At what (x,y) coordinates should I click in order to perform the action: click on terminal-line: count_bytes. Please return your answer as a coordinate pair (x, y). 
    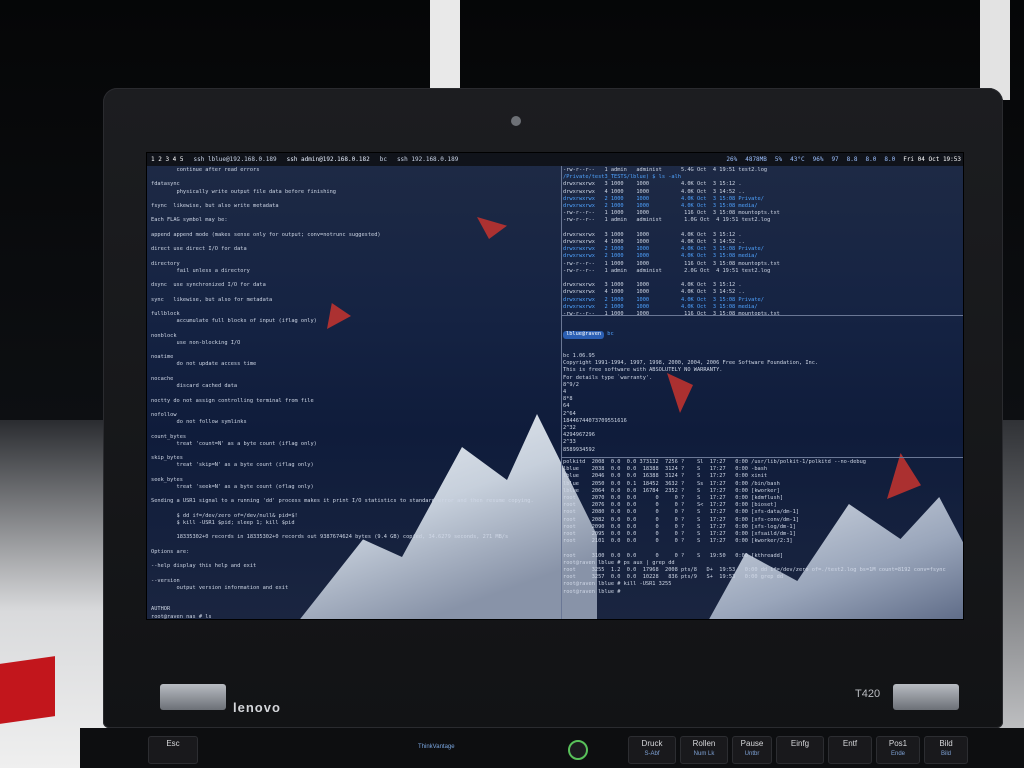
    Looking at the image, I should click on (169, 436).